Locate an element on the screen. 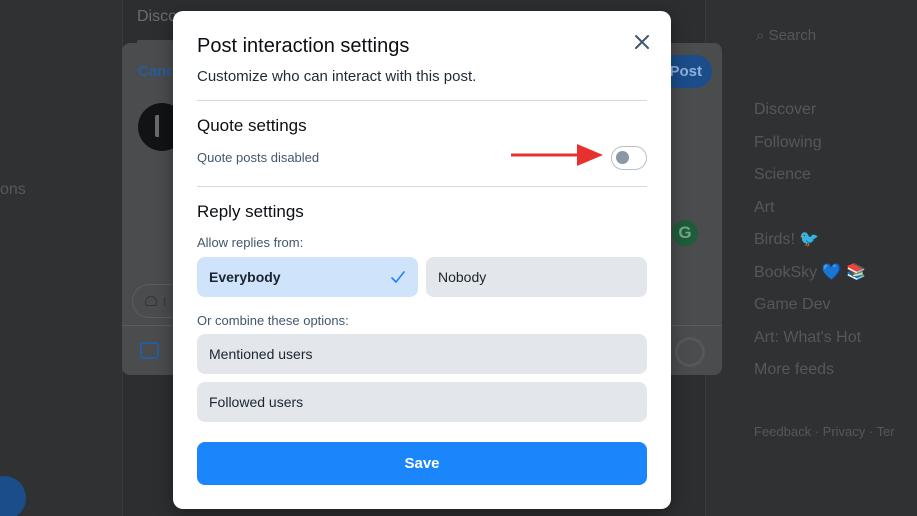 Image resolution: width=917 pixels, height=516 pixels. close-button is located at coordinates (642, 42).